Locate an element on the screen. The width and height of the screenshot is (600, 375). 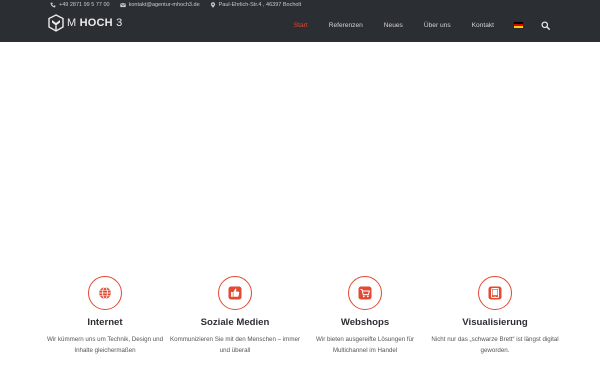
email-contact: kontakt@agentur-mhoch3.de is located at coordinates (159, 5).